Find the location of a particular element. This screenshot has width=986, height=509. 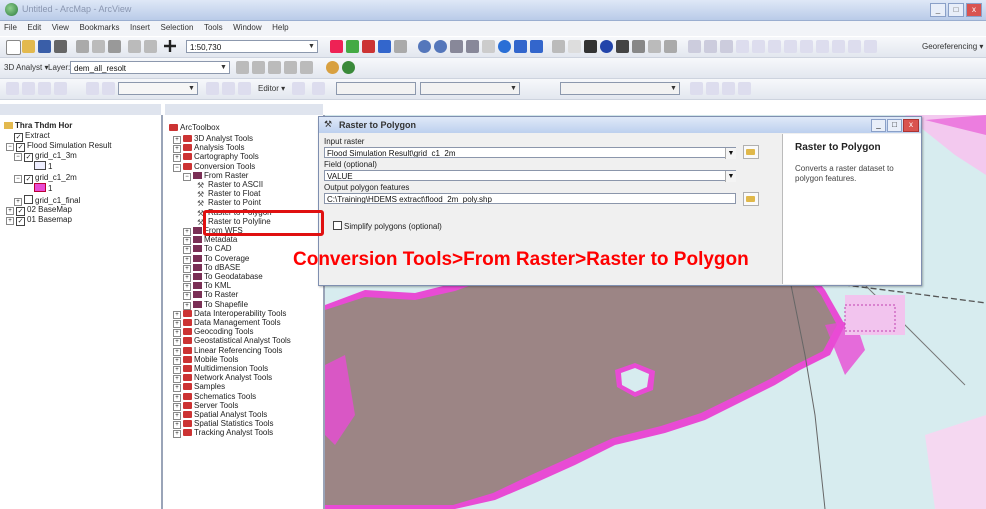

layout-tool1-icon is located at coordinates (92, 88).